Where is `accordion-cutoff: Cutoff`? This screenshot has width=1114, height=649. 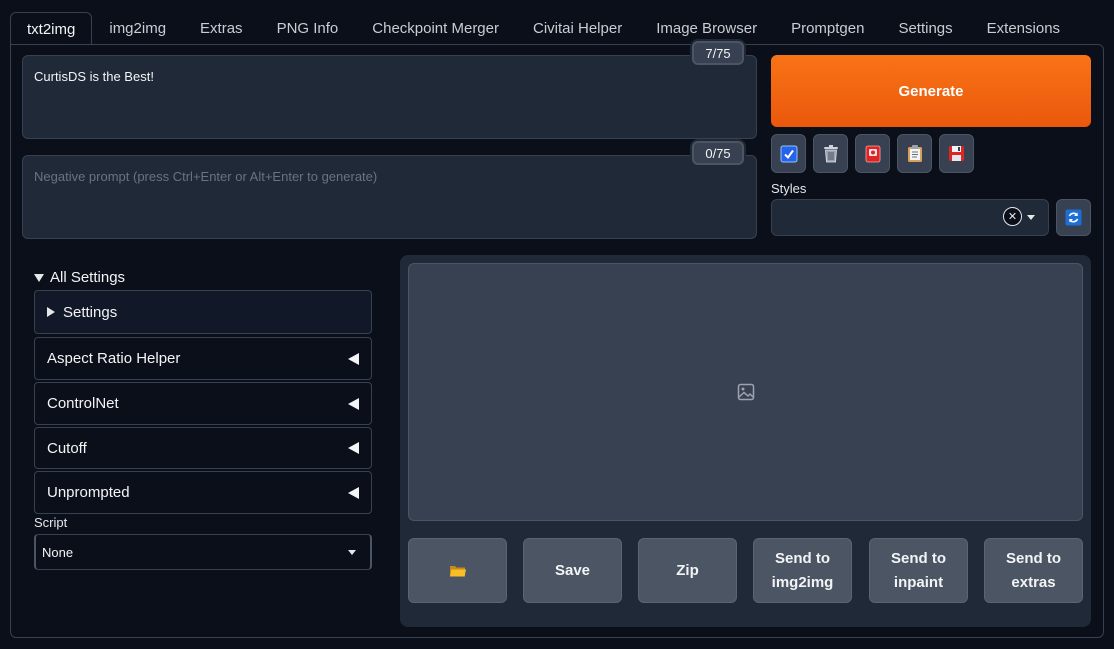
accordion-cutoff: Cutoff is located at coordinates (203, 448).